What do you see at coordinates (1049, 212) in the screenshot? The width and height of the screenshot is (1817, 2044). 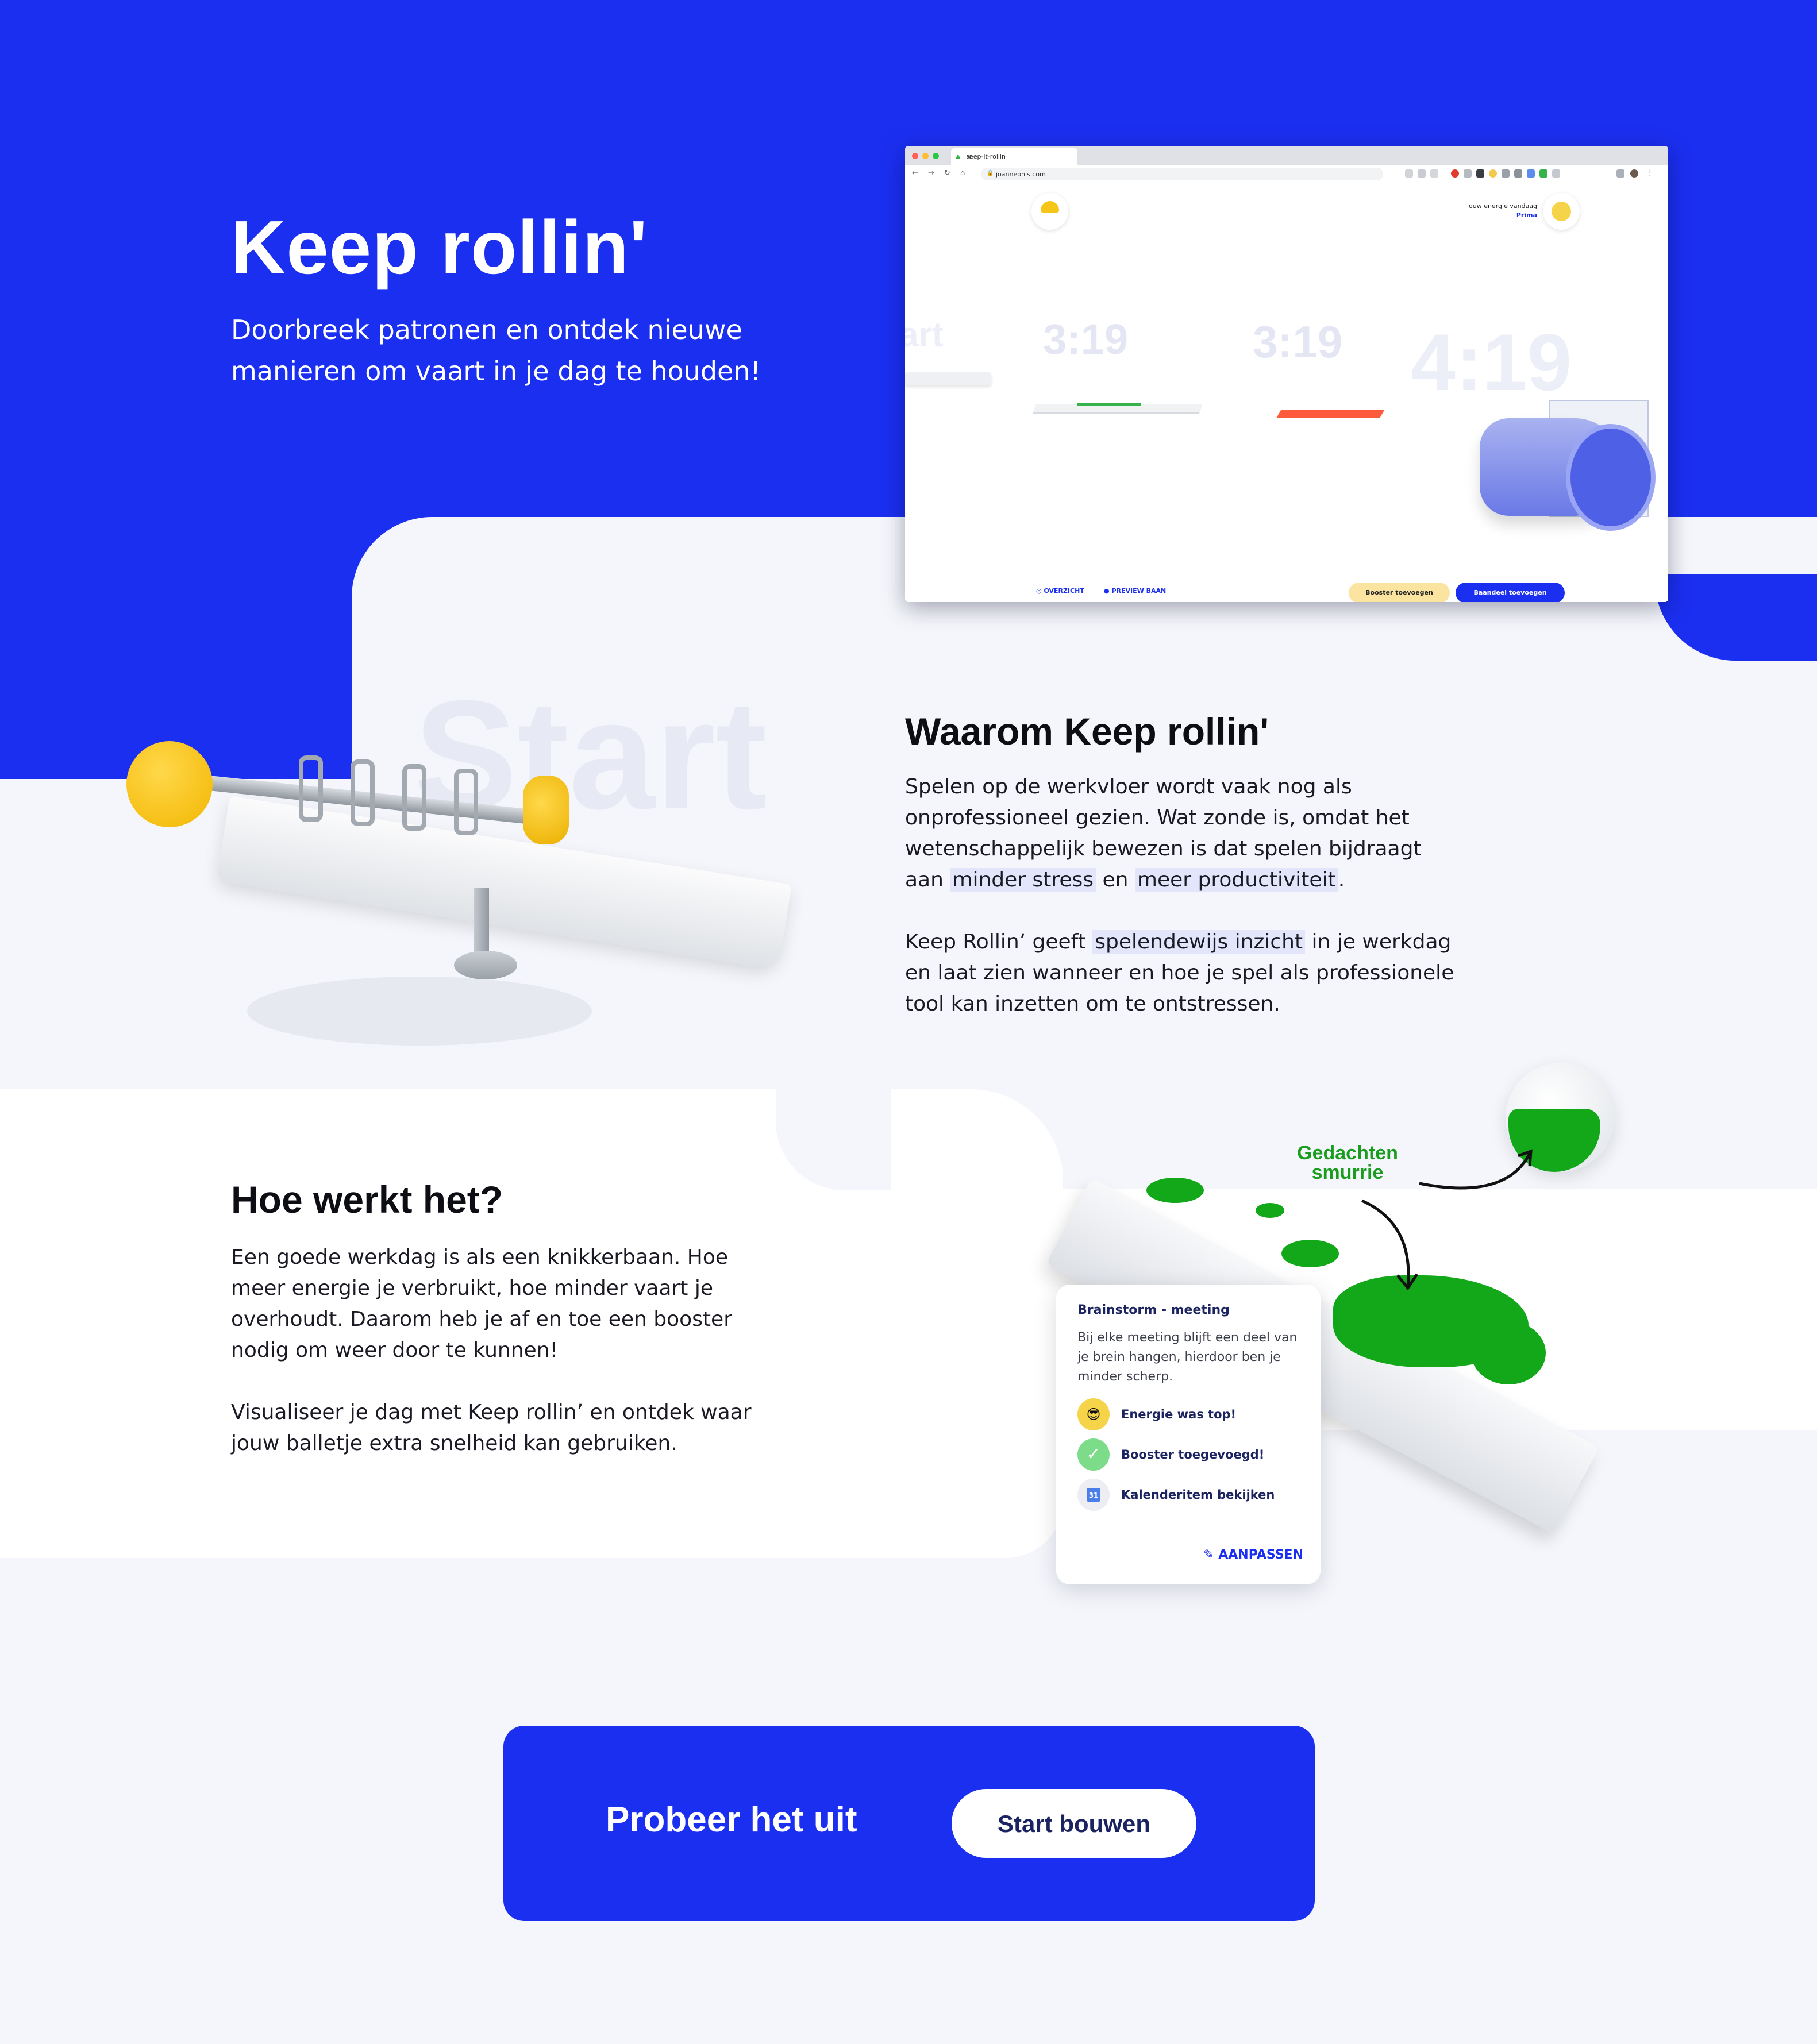 I see `user-avatar` at bounding box center [1049, 212].